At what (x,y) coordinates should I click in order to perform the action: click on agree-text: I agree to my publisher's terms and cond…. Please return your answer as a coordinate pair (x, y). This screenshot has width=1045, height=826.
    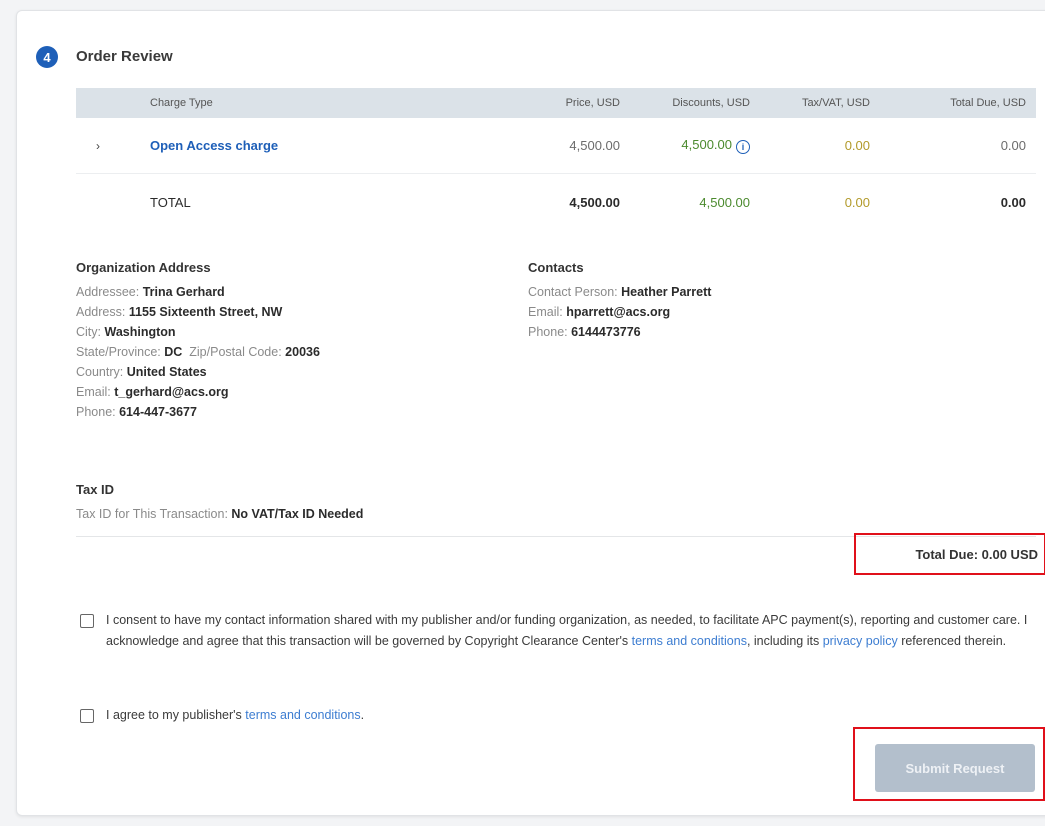
    Looking at the image, I should click on (235, 715).